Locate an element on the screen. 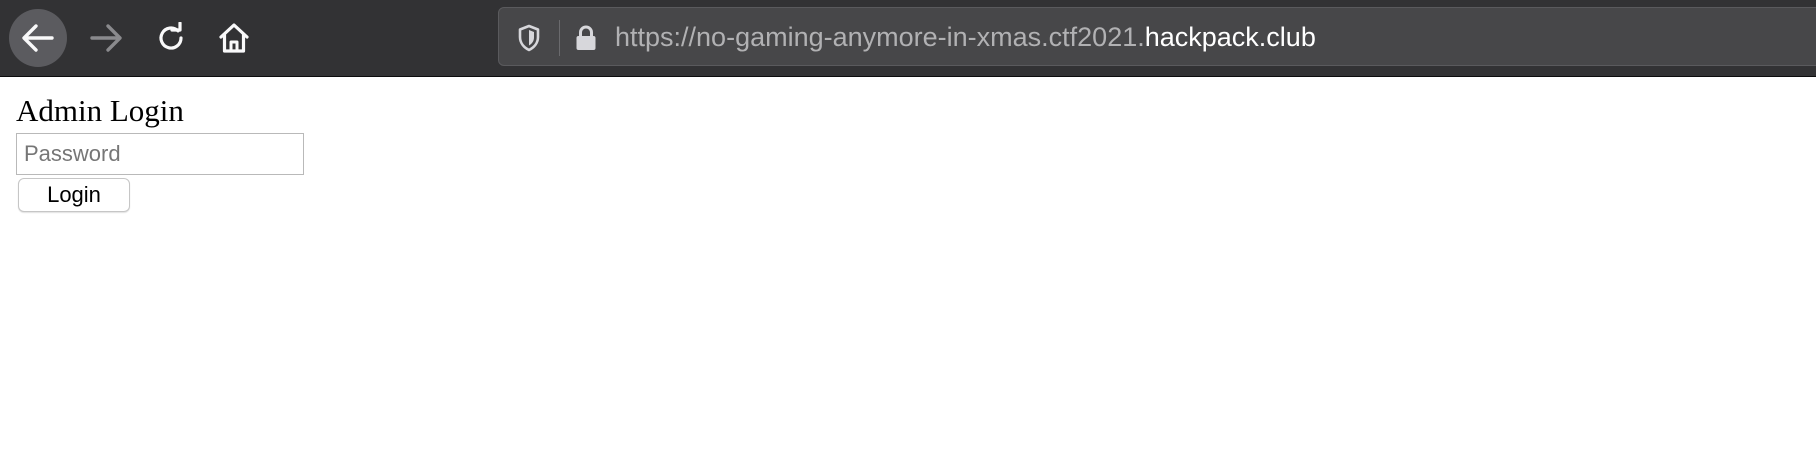  reload-icon is located at coordinates (171, 36).